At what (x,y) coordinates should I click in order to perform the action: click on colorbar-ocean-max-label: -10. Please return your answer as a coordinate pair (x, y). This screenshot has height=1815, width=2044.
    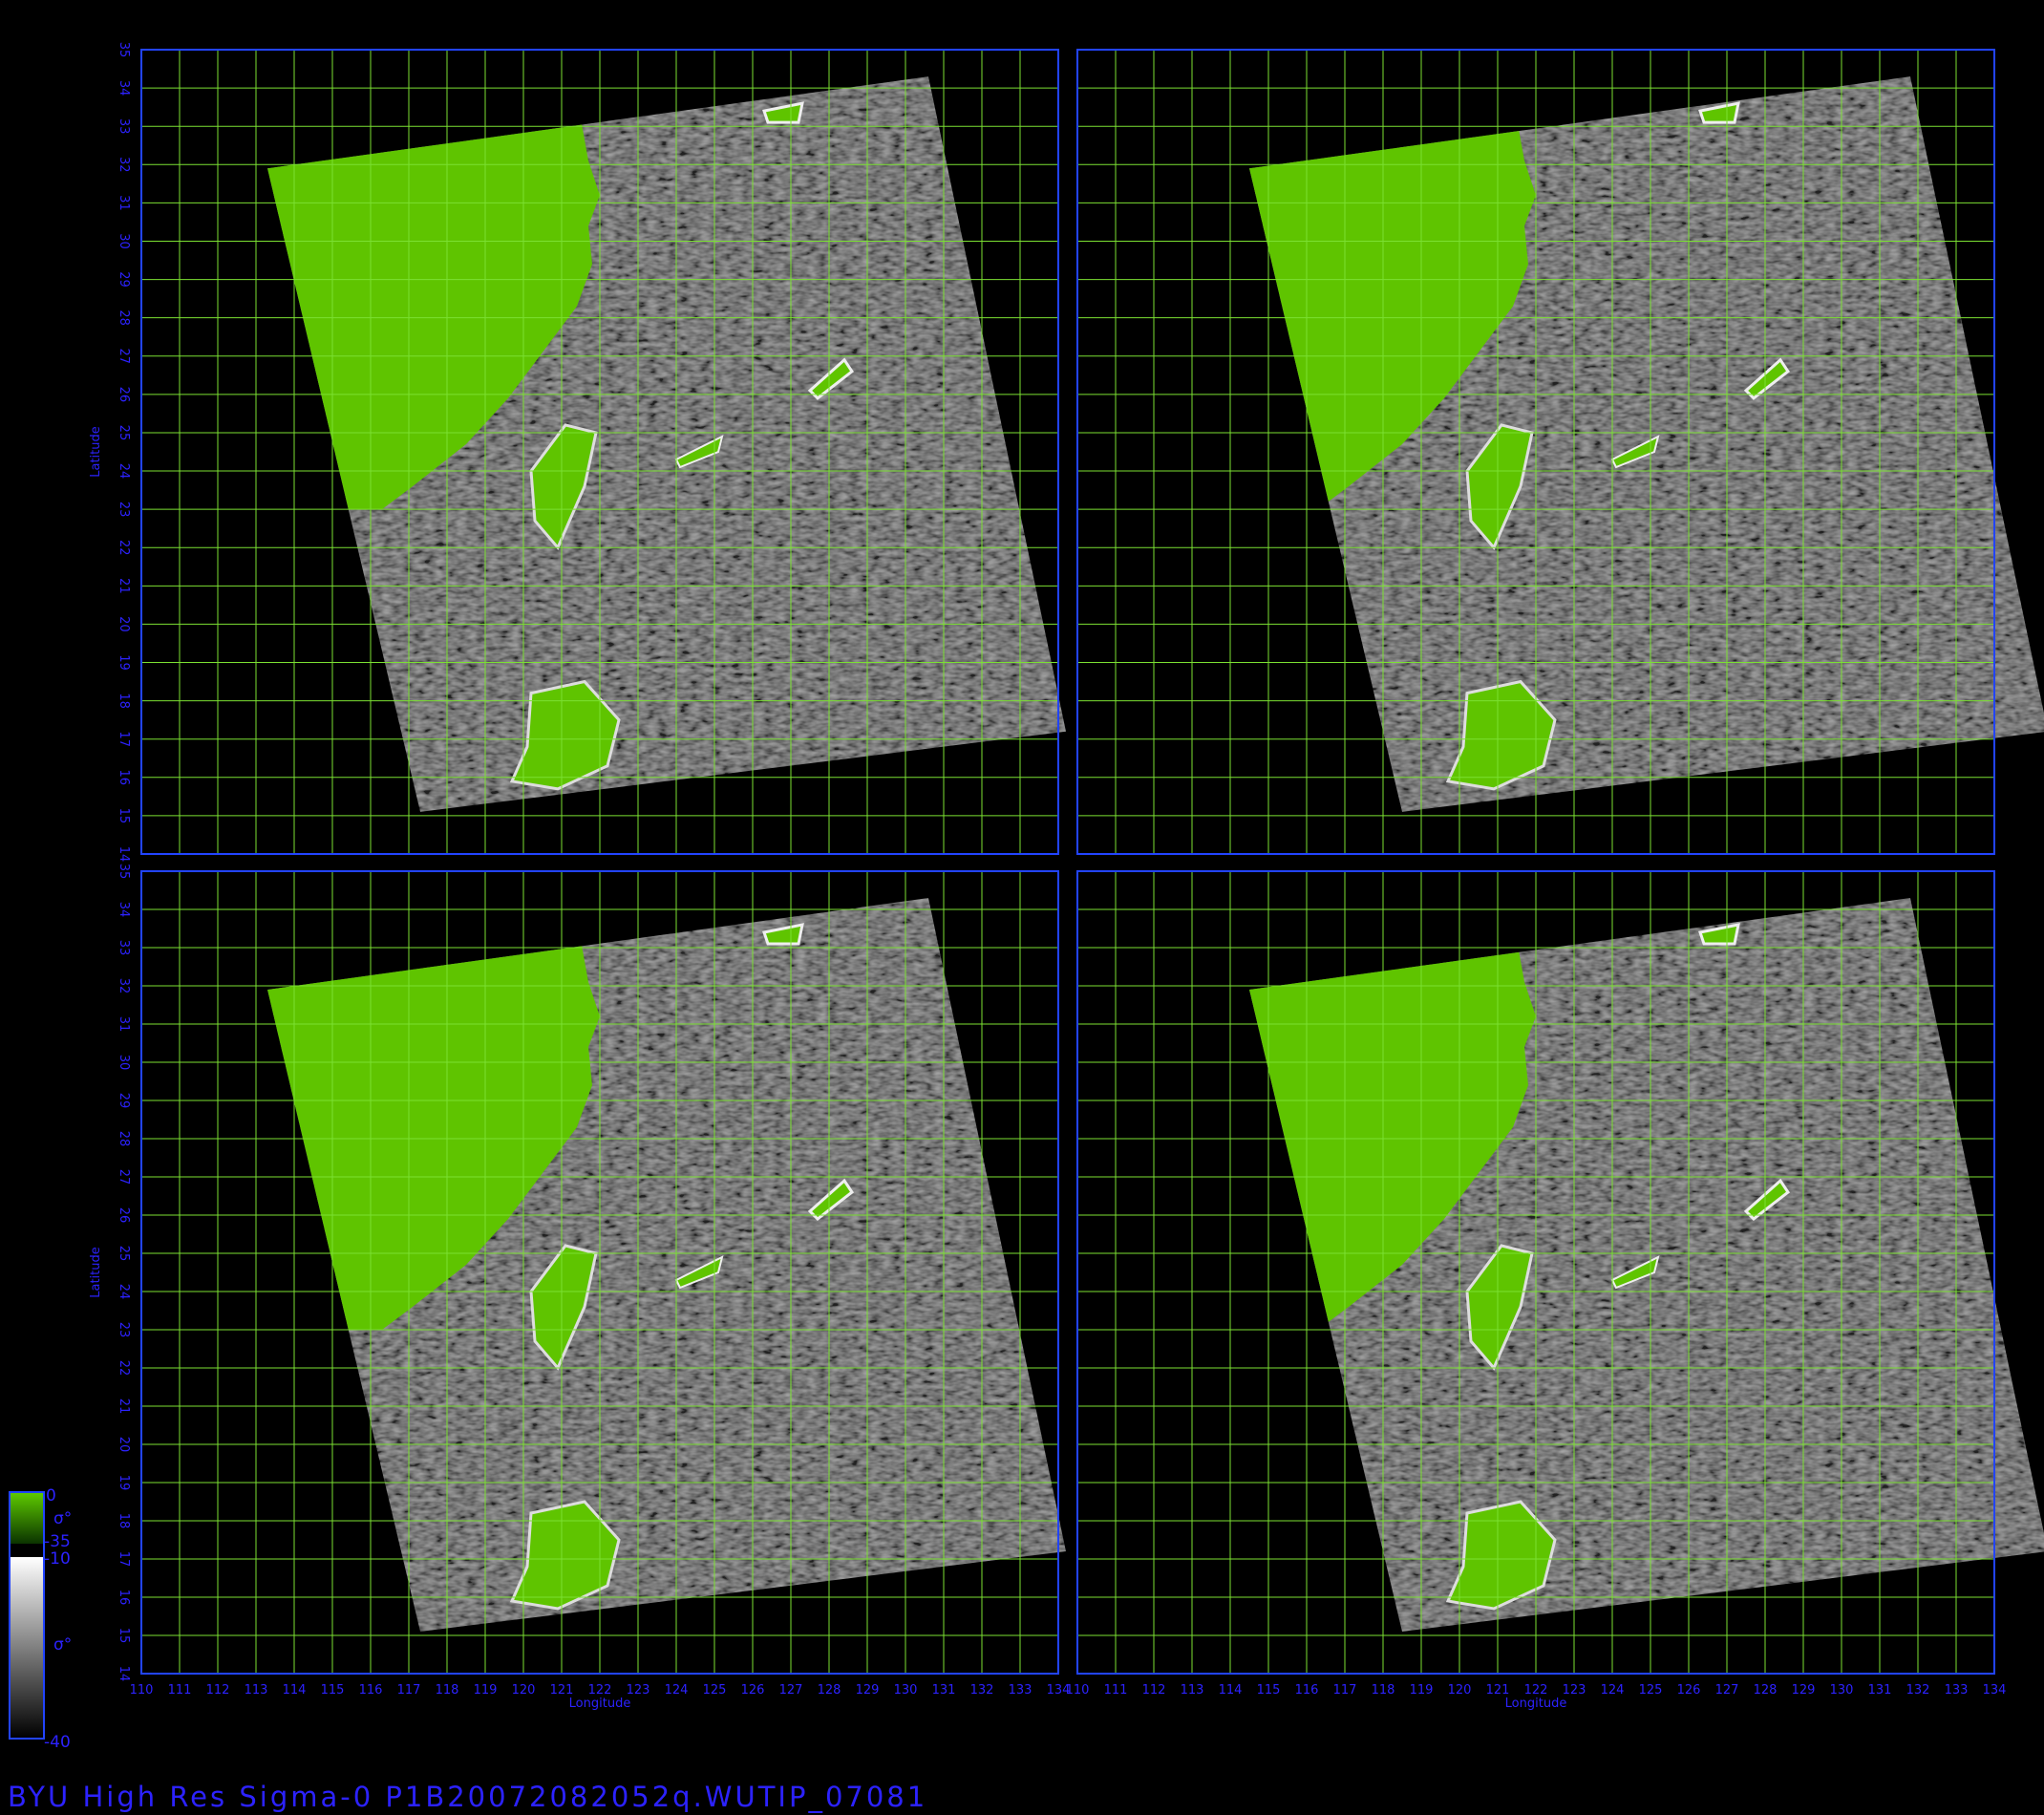
    Looking at the image, I should click on (57, 1559).